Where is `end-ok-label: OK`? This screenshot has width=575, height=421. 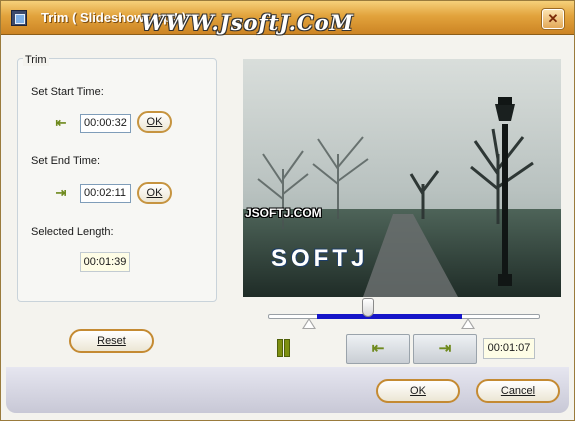
end-ok-label: OK is located at coordinates (154, 193).